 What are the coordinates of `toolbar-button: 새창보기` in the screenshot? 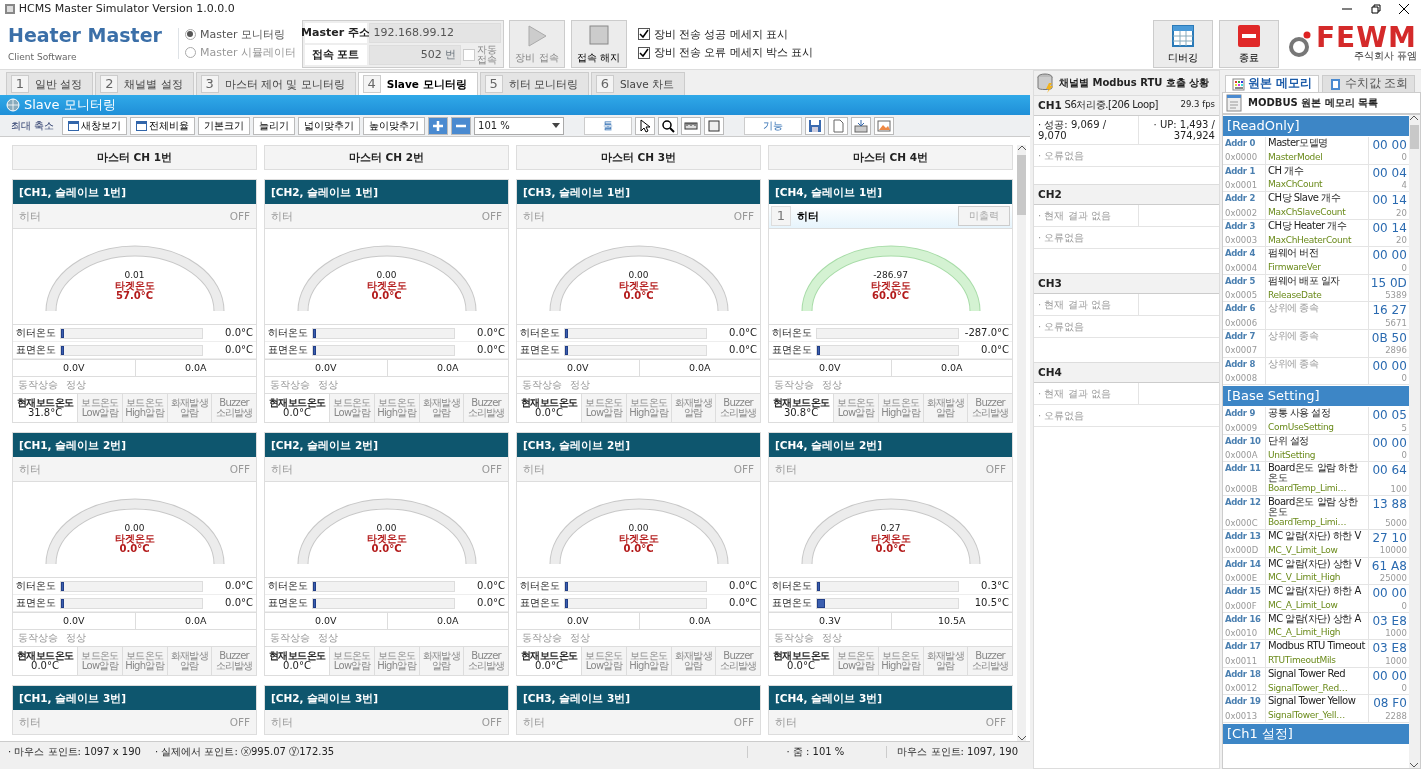 It's located at (95, 125).